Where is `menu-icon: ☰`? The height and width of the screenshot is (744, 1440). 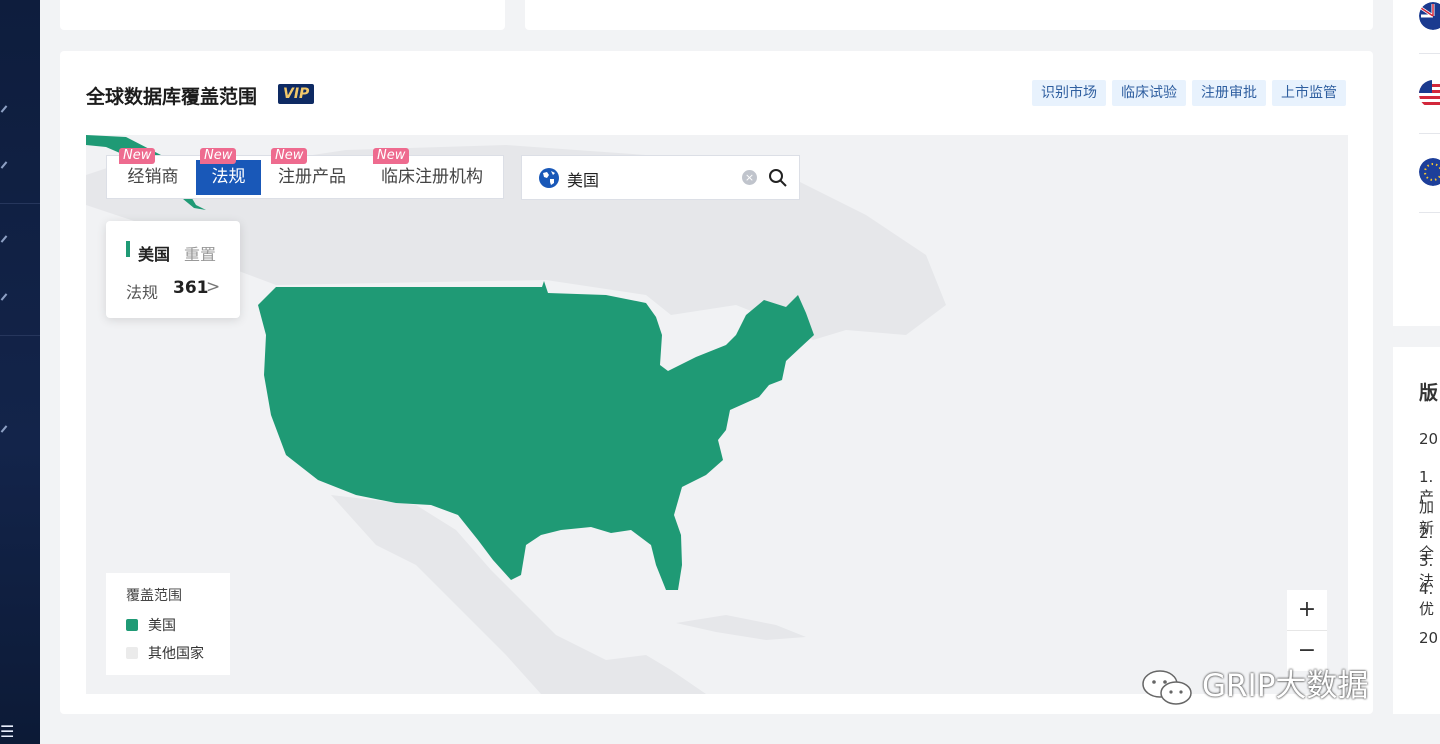 menu-icon: ☰ is located at coordinates (7, 732).